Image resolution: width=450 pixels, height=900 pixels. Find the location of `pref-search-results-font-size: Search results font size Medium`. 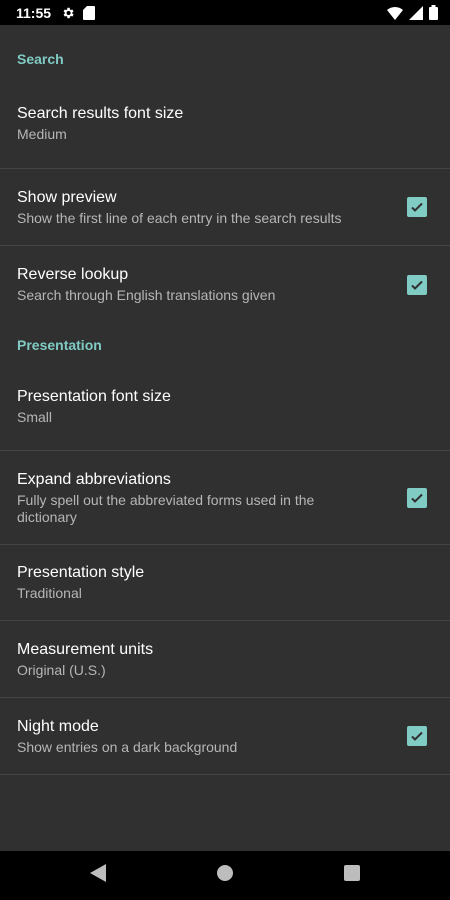

pref-search-results-font-size: Search results font size Medium is located at coordinates (225, 124).